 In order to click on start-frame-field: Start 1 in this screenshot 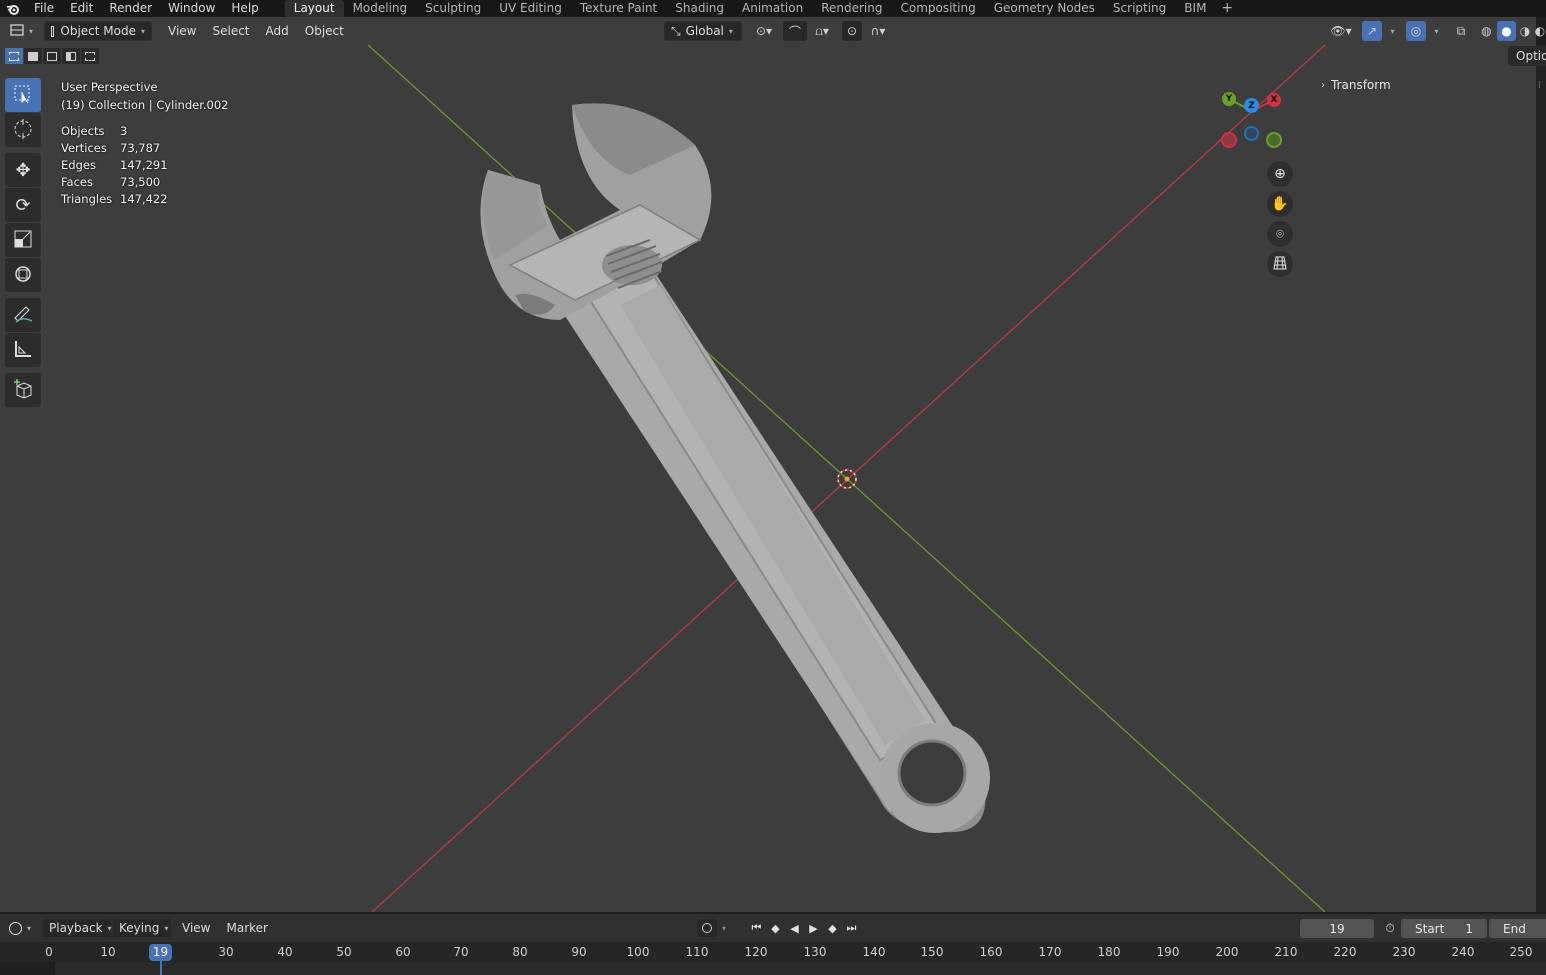, I will do `click(1444, 928)`.